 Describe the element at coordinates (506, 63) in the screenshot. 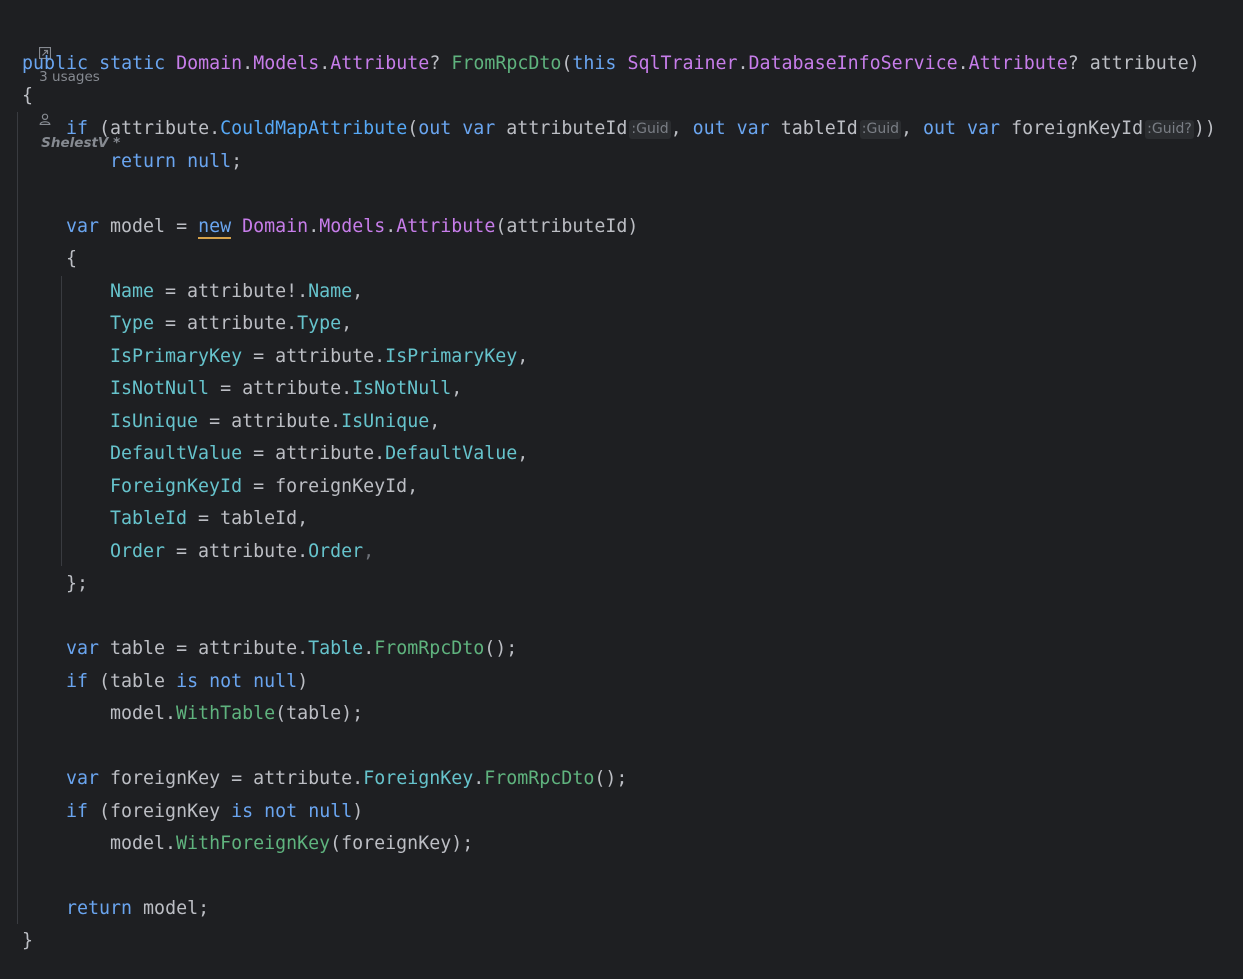

I see `method-name: FromRpcDto` at that location.